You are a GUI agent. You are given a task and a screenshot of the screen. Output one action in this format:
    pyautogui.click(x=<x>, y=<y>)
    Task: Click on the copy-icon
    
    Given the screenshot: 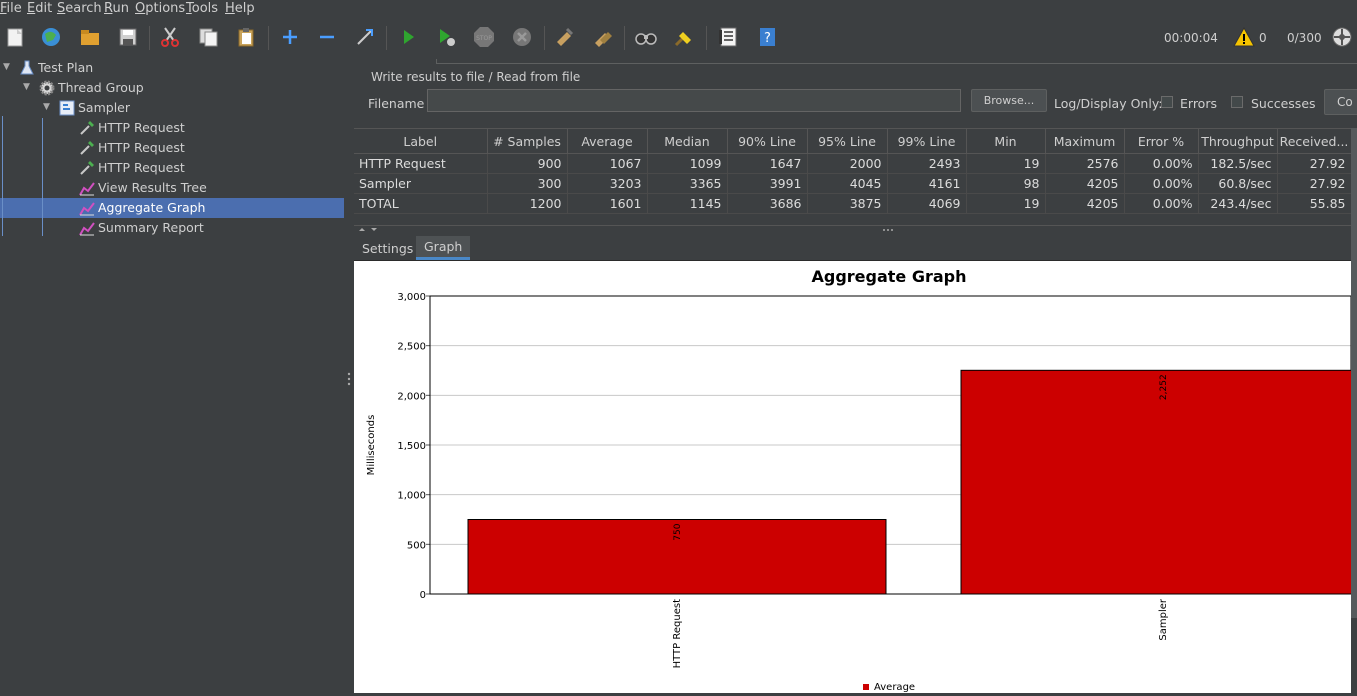 What is the action you would take?
    pyautogui.click(x=208, y=37)
    